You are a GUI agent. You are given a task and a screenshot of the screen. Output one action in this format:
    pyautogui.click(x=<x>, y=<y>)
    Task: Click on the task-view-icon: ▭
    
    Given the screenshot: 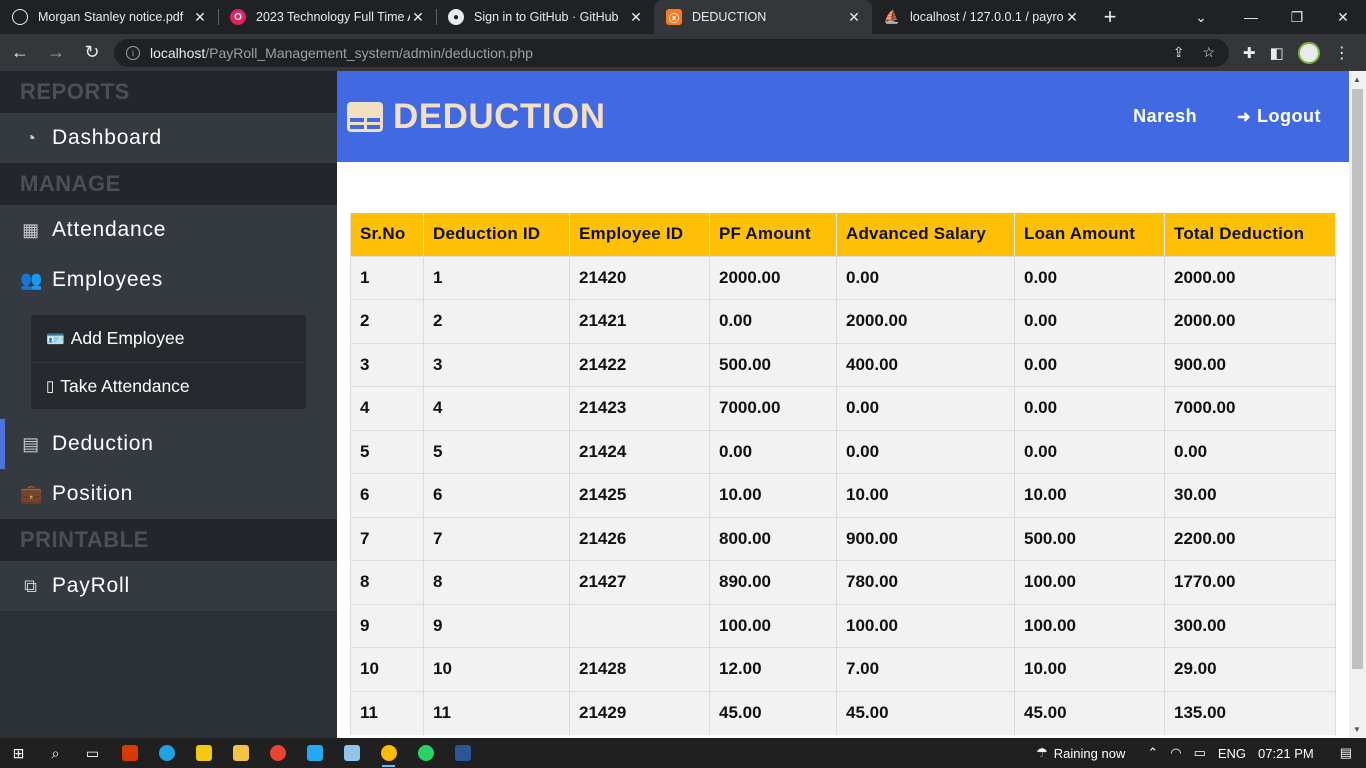 What is the action you would take?
    pyautogui.click(x=92, y=753)
    